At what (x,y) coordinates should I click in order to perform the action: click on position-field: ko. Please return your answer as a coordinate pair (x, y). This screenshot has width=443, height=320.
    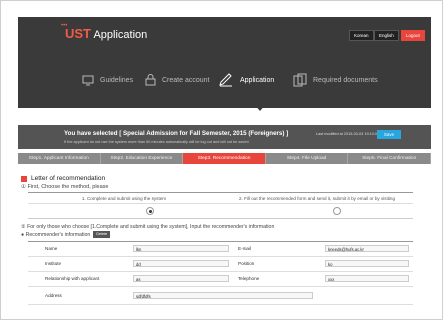
    Looking at the image, I should click on (367, 263).